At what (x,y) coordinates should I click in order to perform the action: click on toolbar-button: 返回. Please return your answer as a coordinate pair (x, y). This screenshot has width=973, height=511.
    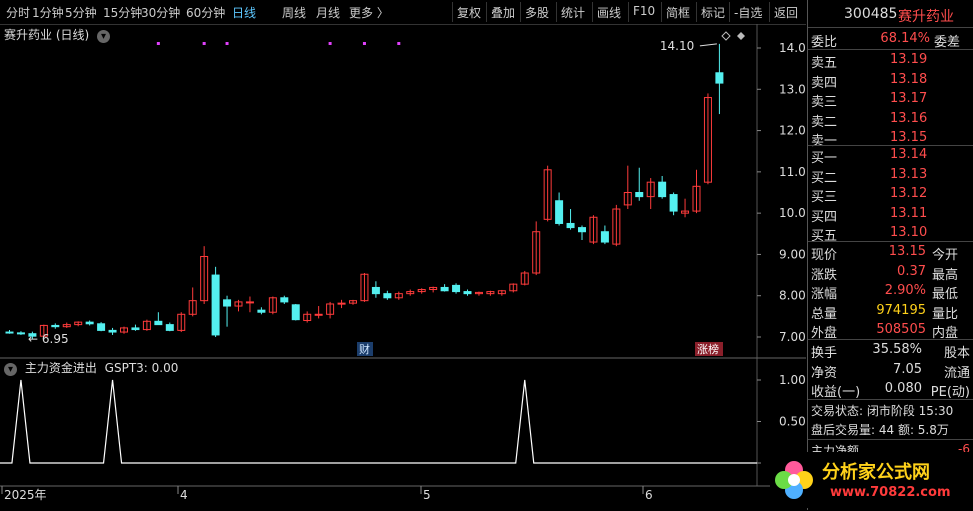
    Looking at the image, I should click on (786, 12).